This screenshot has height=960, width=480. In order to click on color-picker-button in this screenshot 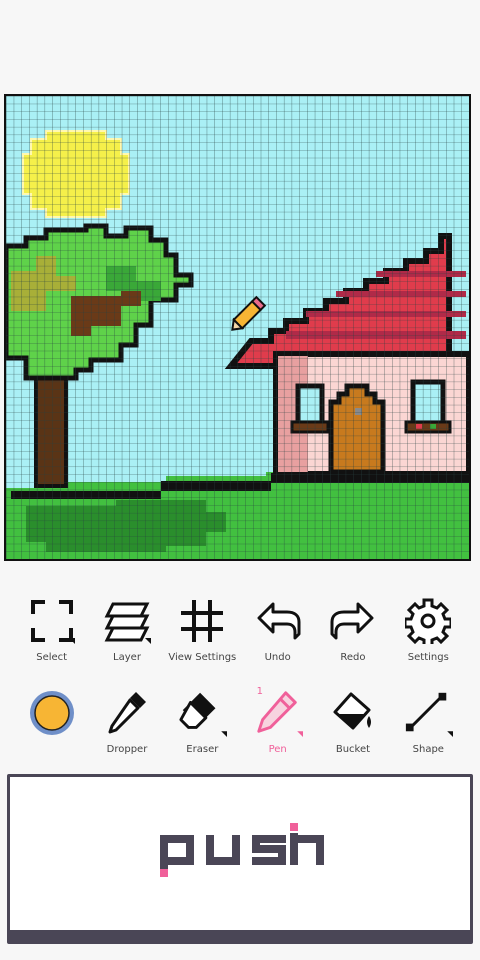, I will do `click(51, 721)`.